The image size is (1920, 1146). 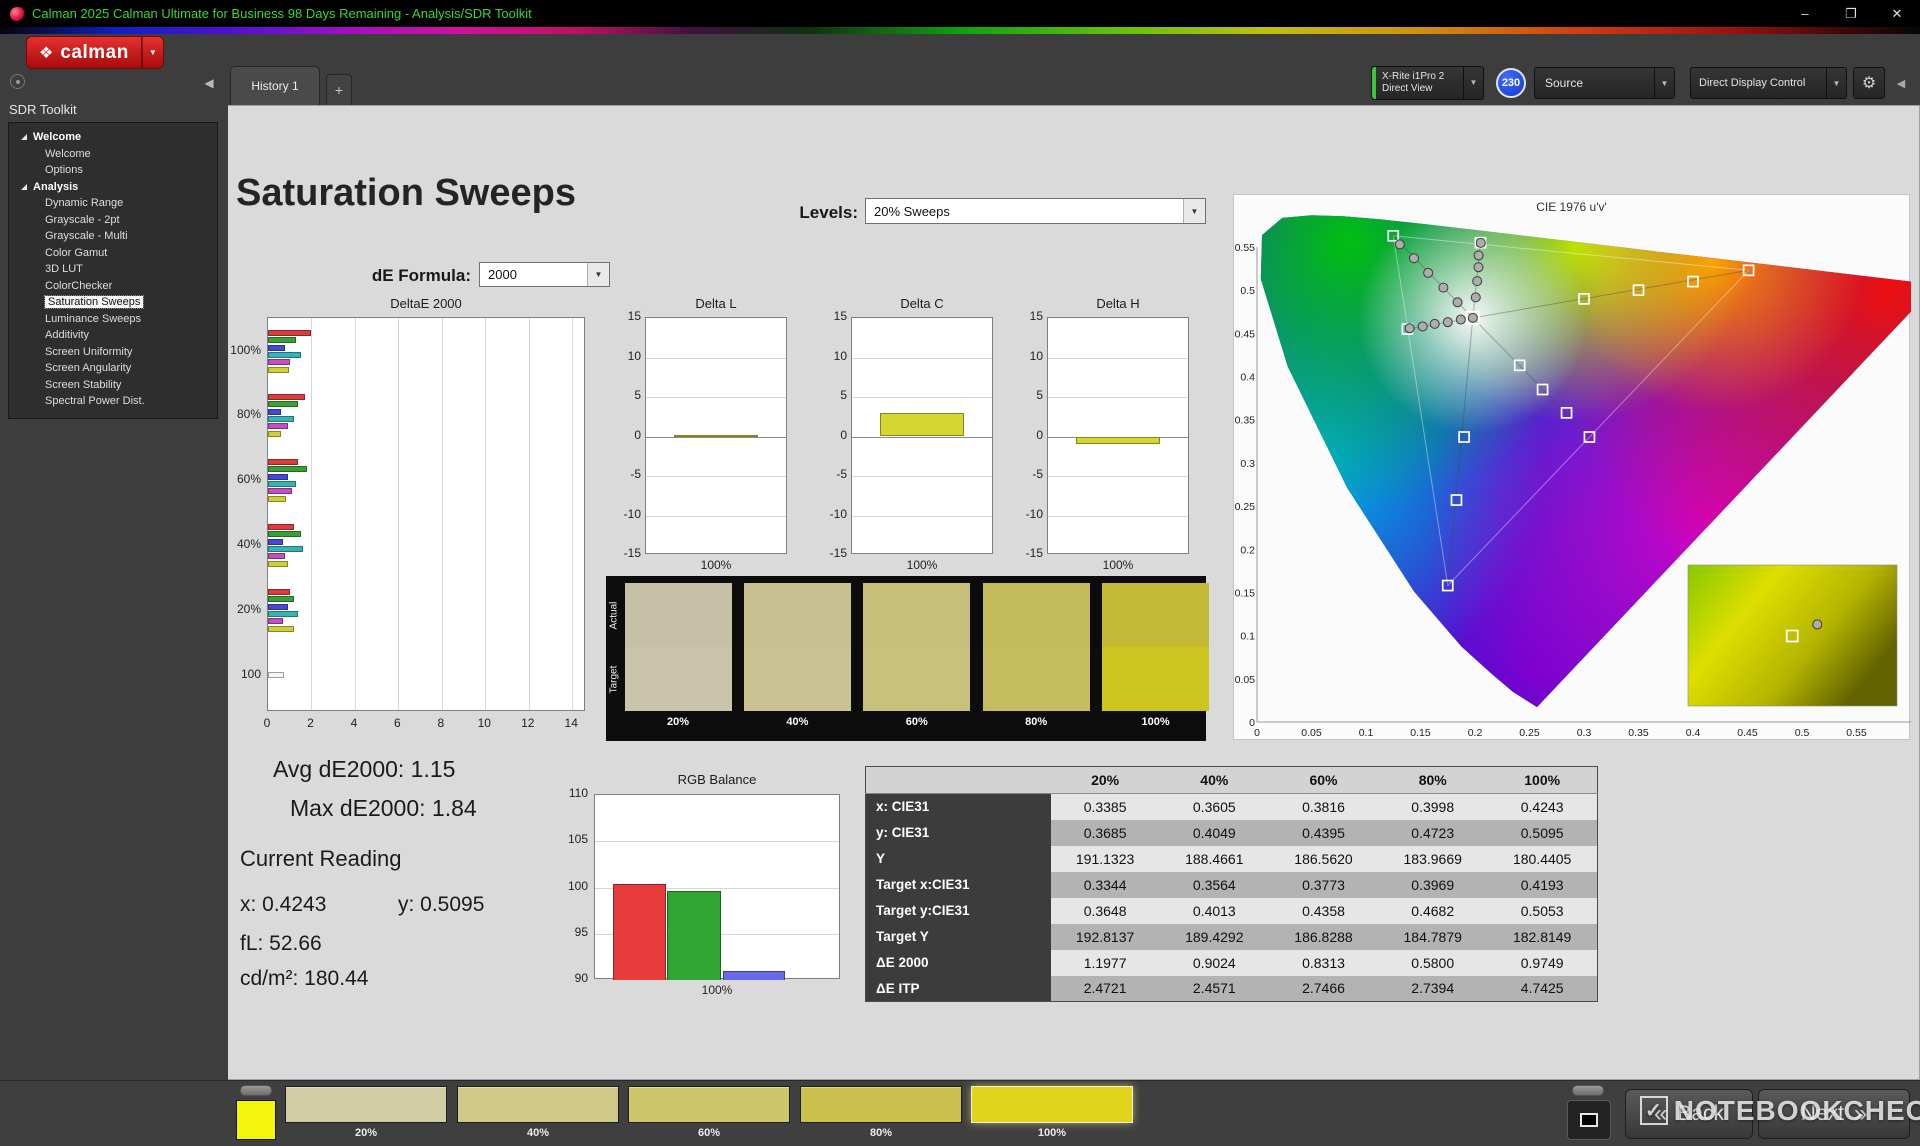 I want to click on source-dropdown: Source ▼, so click(x=1604, y=83).